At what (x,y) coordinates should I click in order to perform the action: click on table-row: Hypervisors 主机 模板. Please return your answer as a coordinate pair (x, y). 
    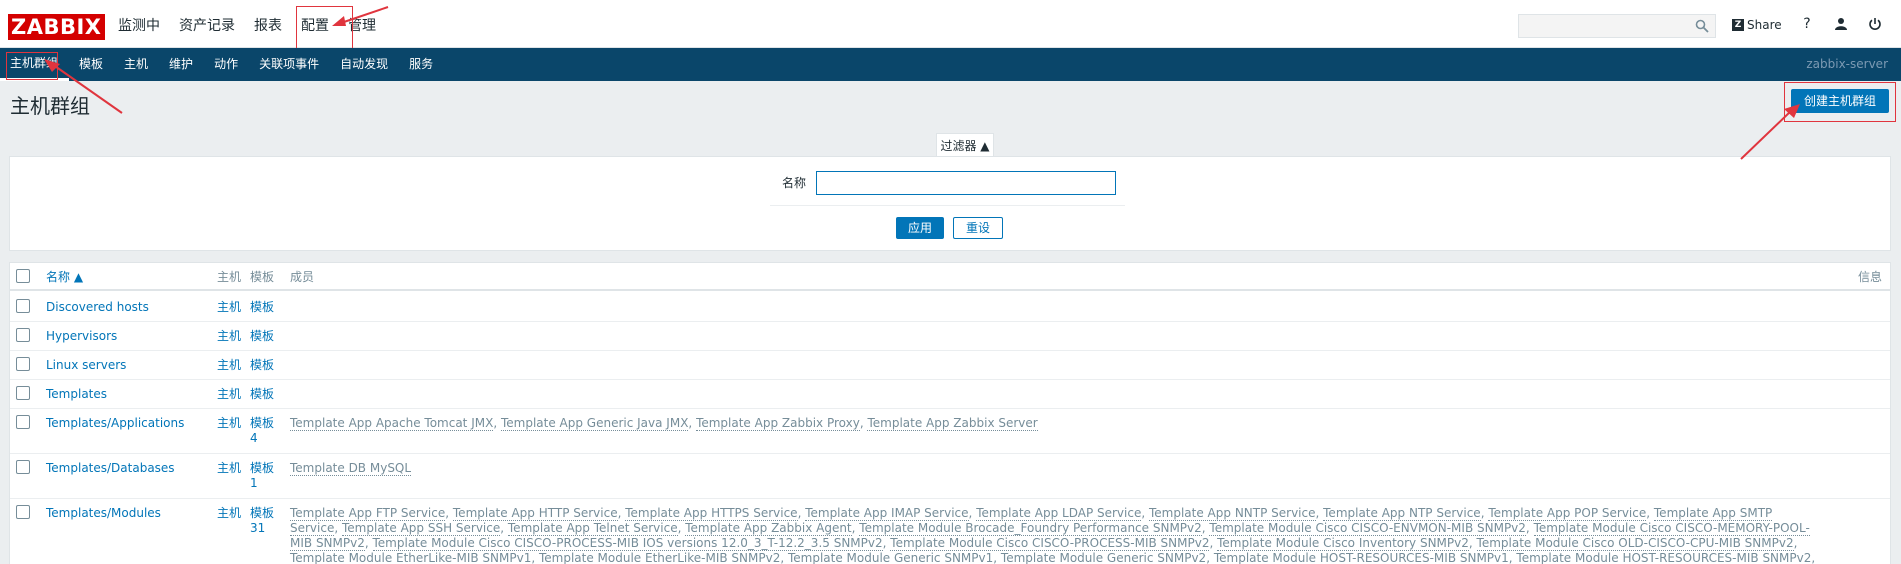
    Looking at the image, I should click on (950, 336).